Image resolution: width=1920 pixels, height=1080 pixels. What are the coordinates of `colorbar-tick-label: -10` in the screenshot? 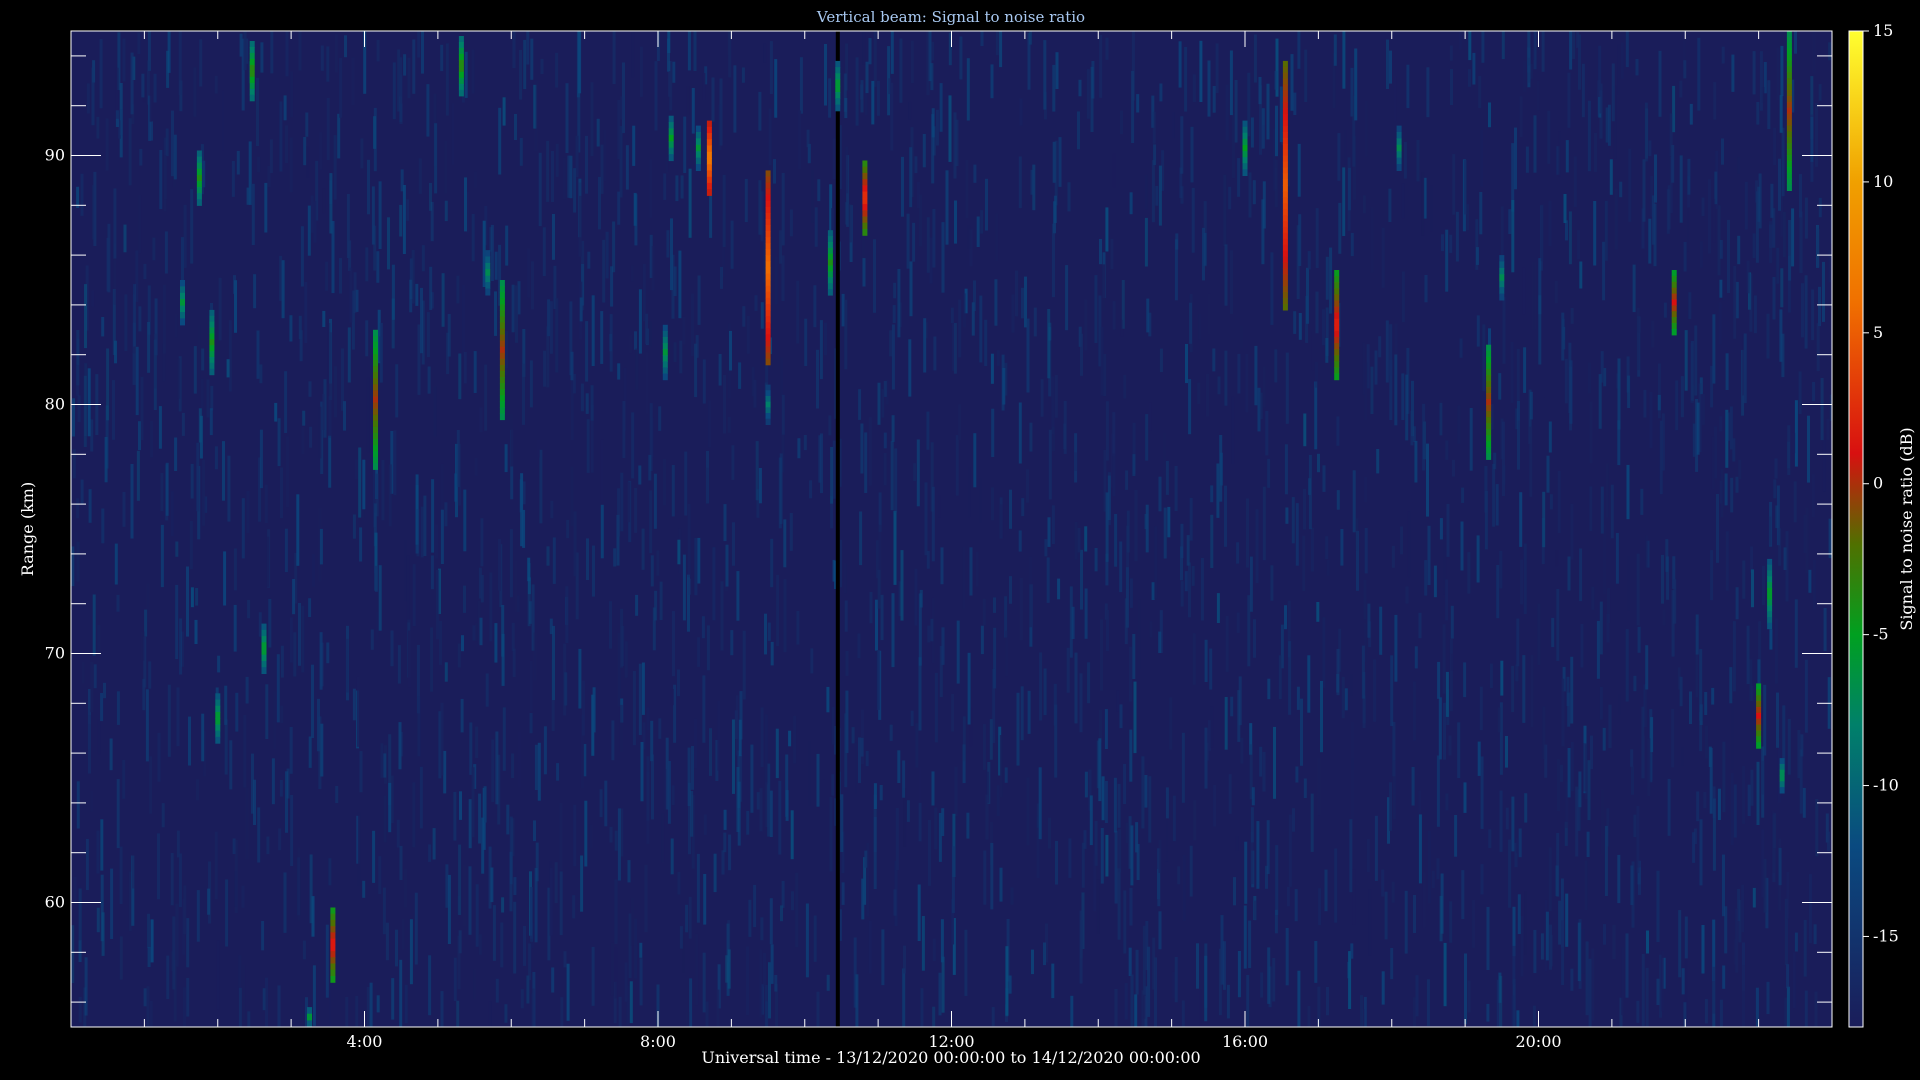 It's located at (1886, 785).